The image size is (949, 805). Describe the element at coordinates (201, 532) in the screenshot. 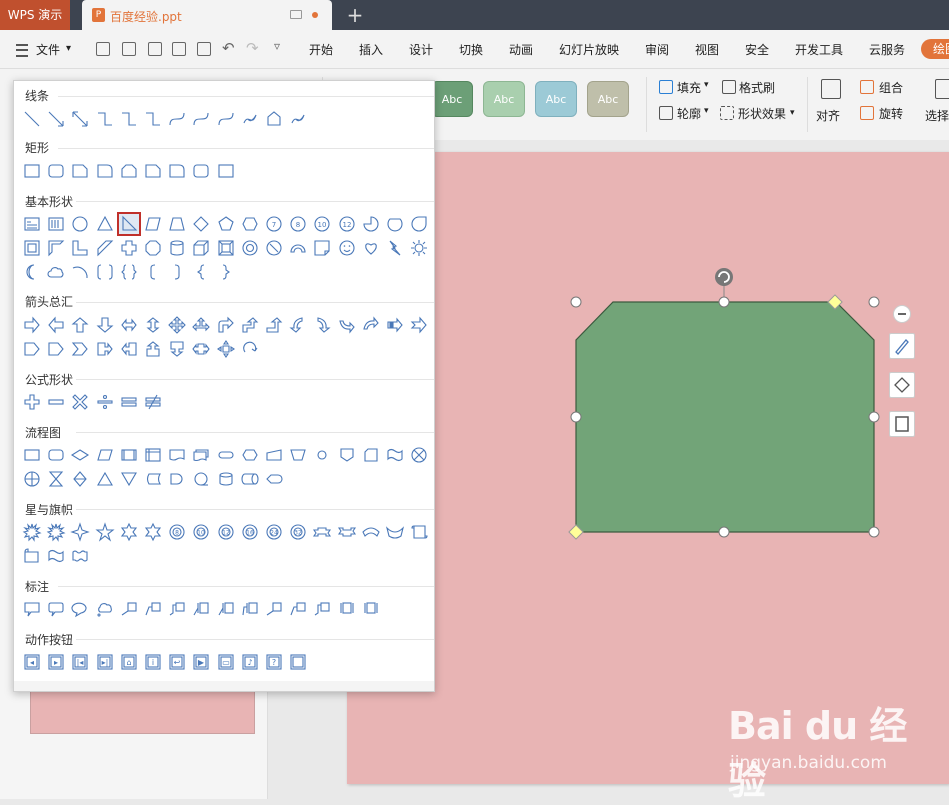

I see `star-10-point-shape-icon: 10` at that location.